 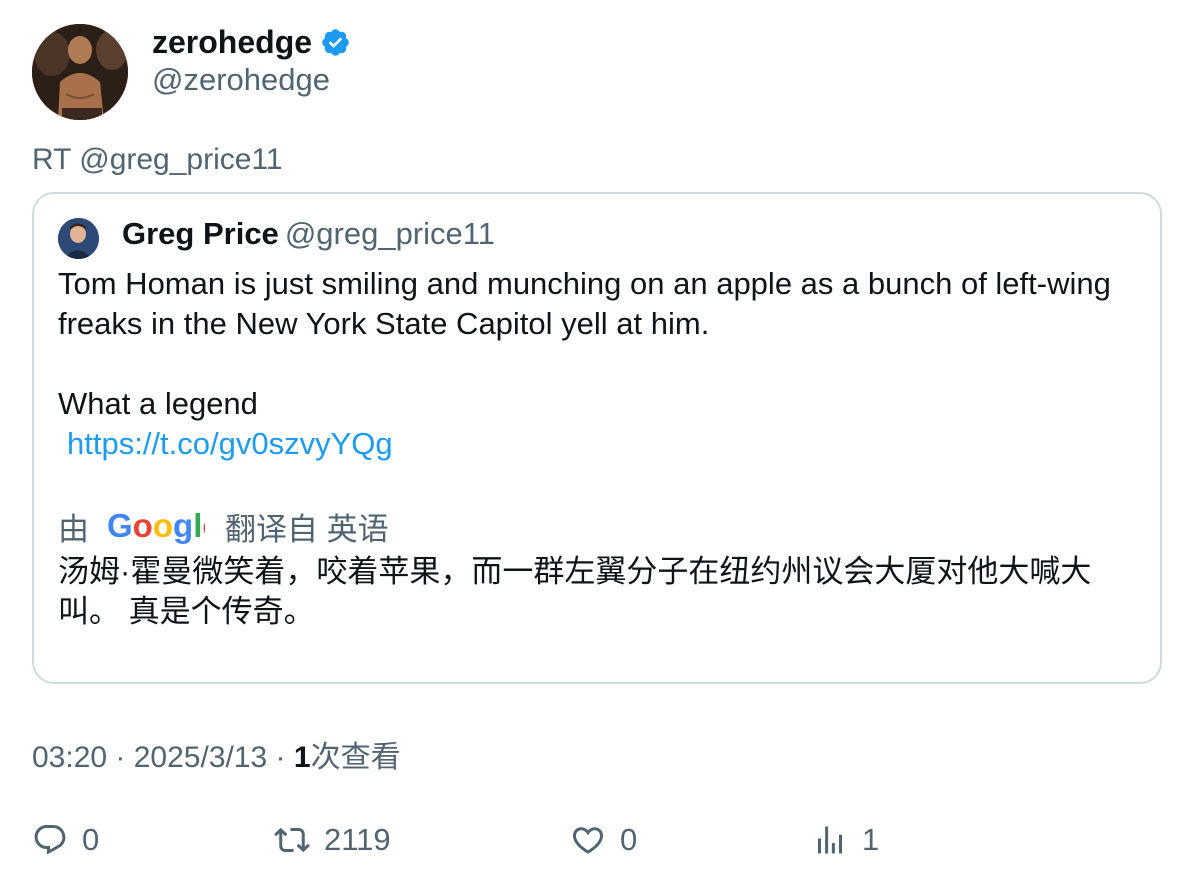 I want to click on views-label: 次查看, so click(x=355, y=757).